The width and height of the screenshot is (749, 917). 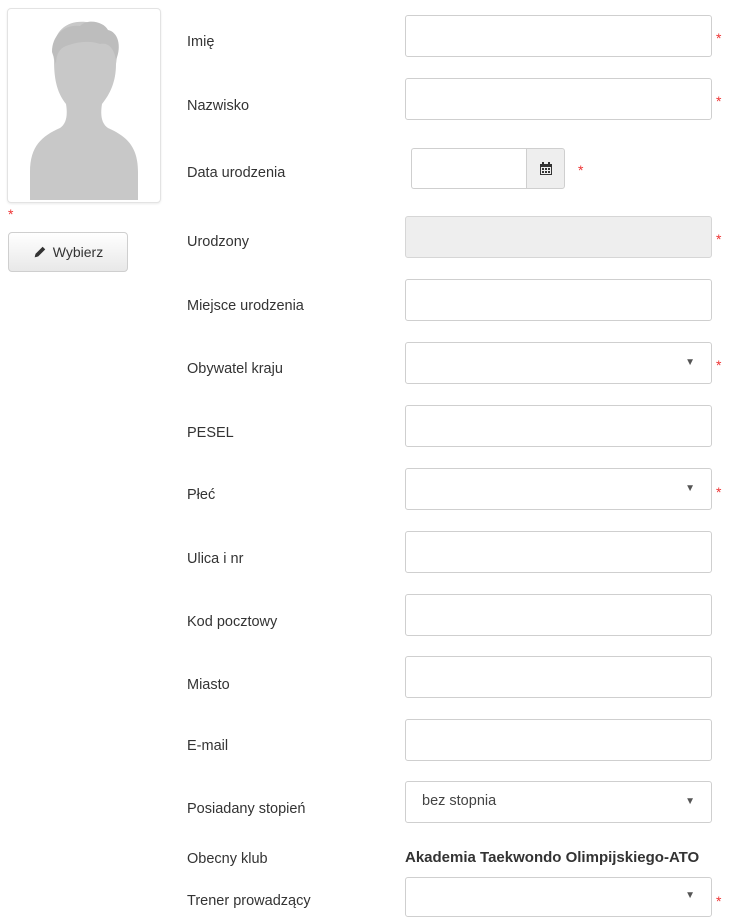 I want to click on label-city: Miasto, so click(x=208, y=685).